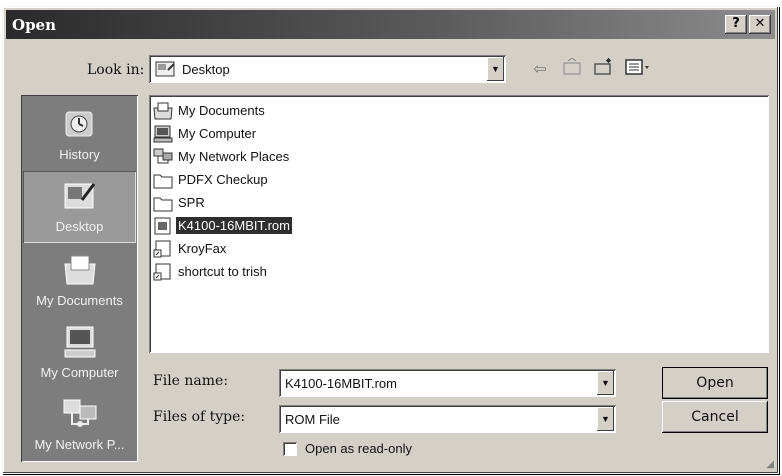 Image resolution: width=782 pixels, height=476 pixels. I want to click on title-bar: Open ? ✕, so click(390, 24).